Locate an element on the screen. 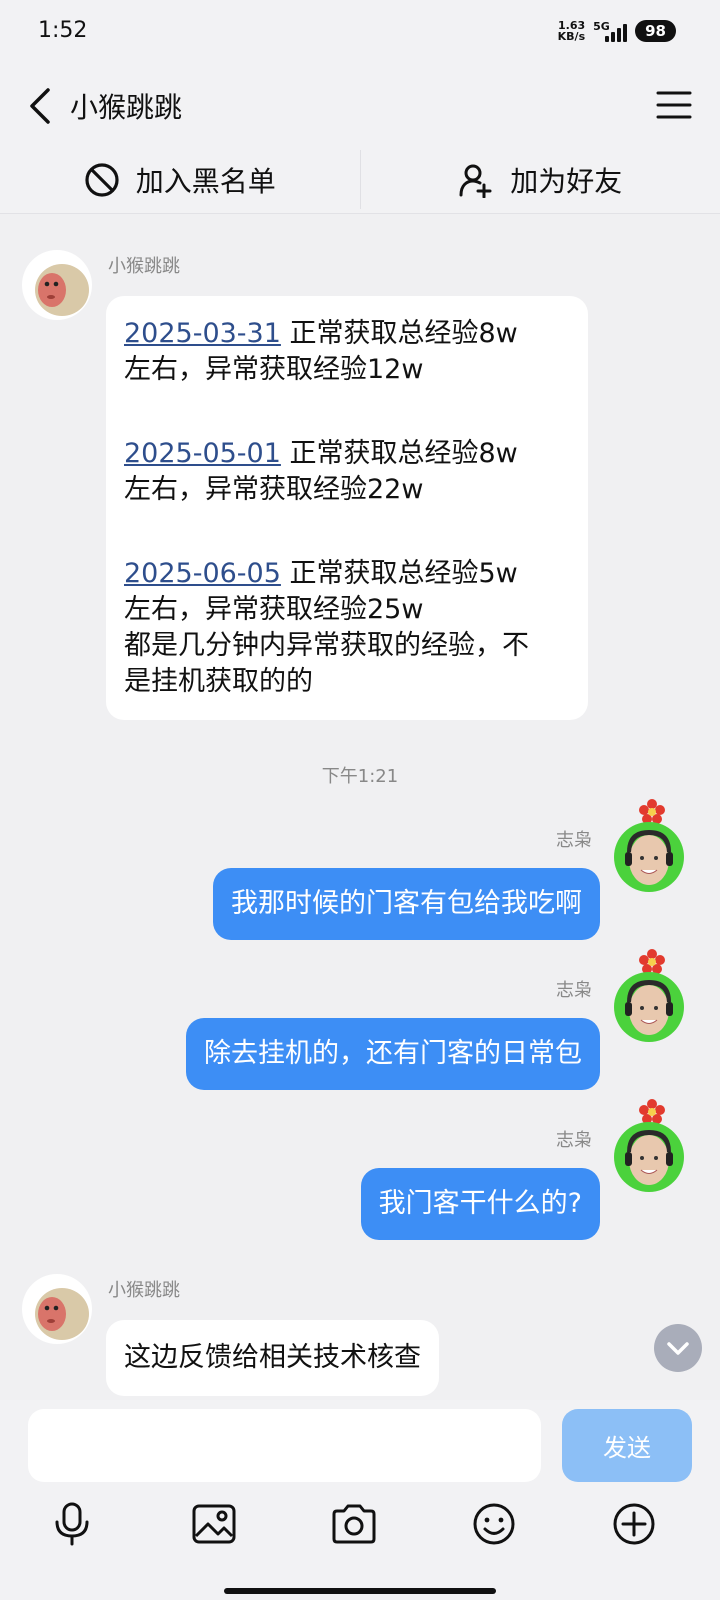 Image resolution: width=720 pixels, height=1600 pixels. status-indicators: 1.63 KB/s 5G 98 is located at coordinates (617, 31).